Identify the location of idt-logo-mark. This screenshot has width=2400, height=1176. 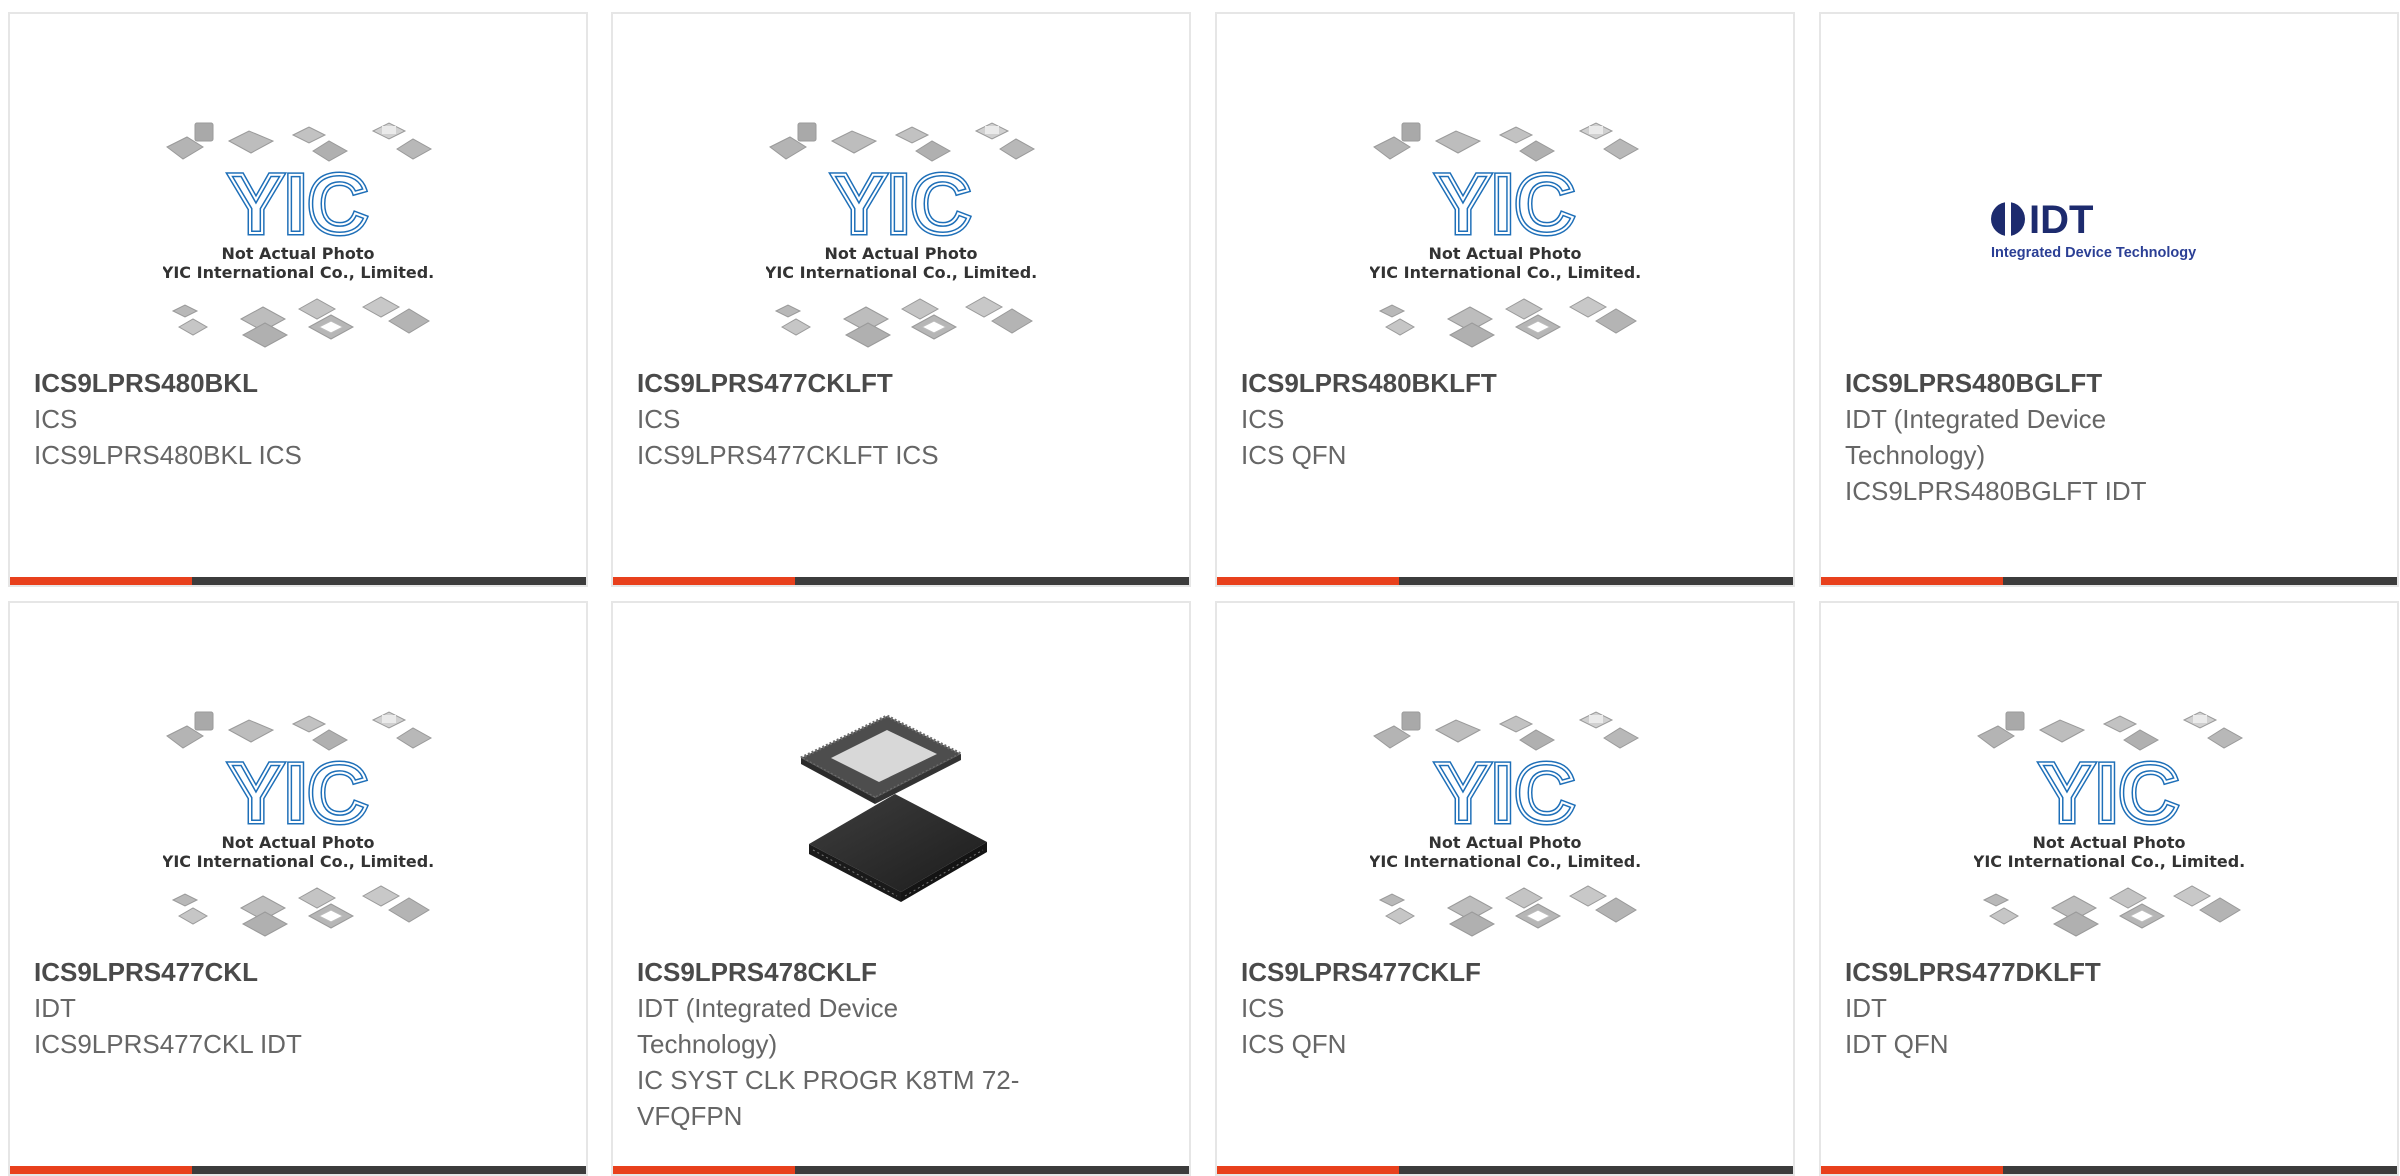
(2008, 219).